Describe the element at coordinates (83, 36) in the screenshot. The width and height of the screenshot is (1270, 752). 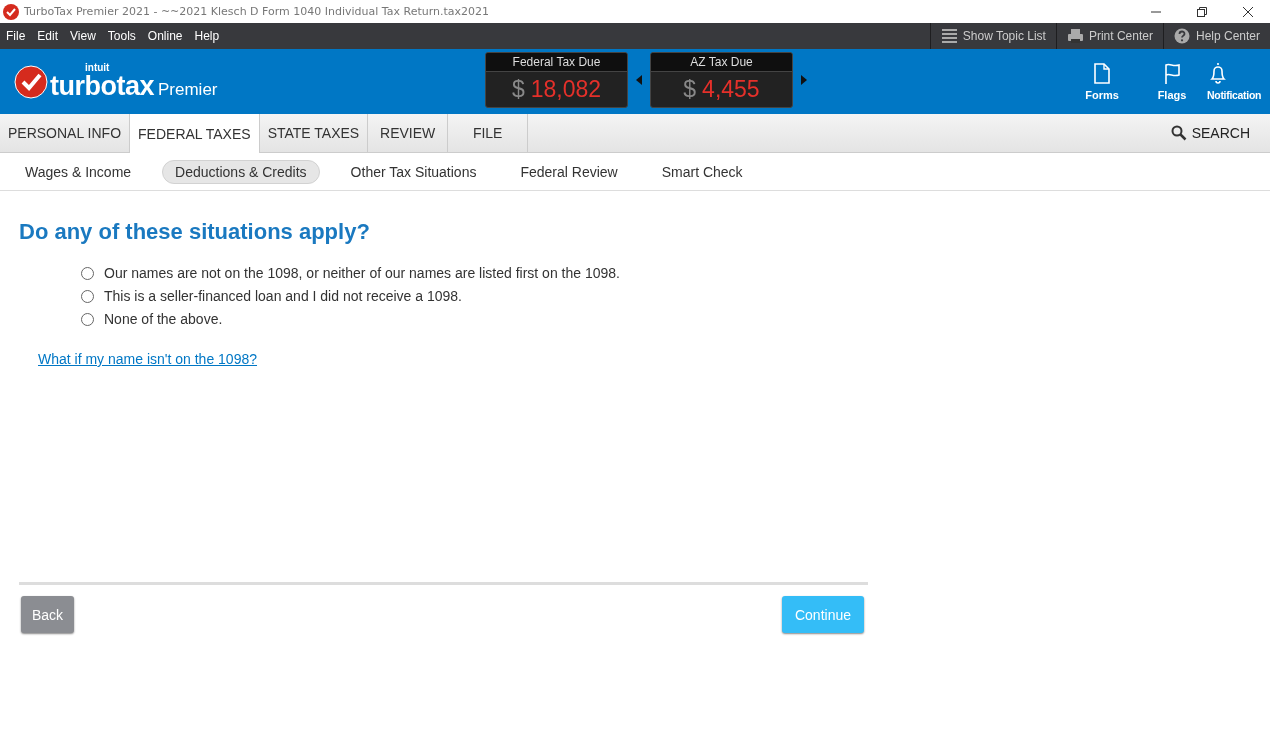
I see `menu-item: View` at that location.